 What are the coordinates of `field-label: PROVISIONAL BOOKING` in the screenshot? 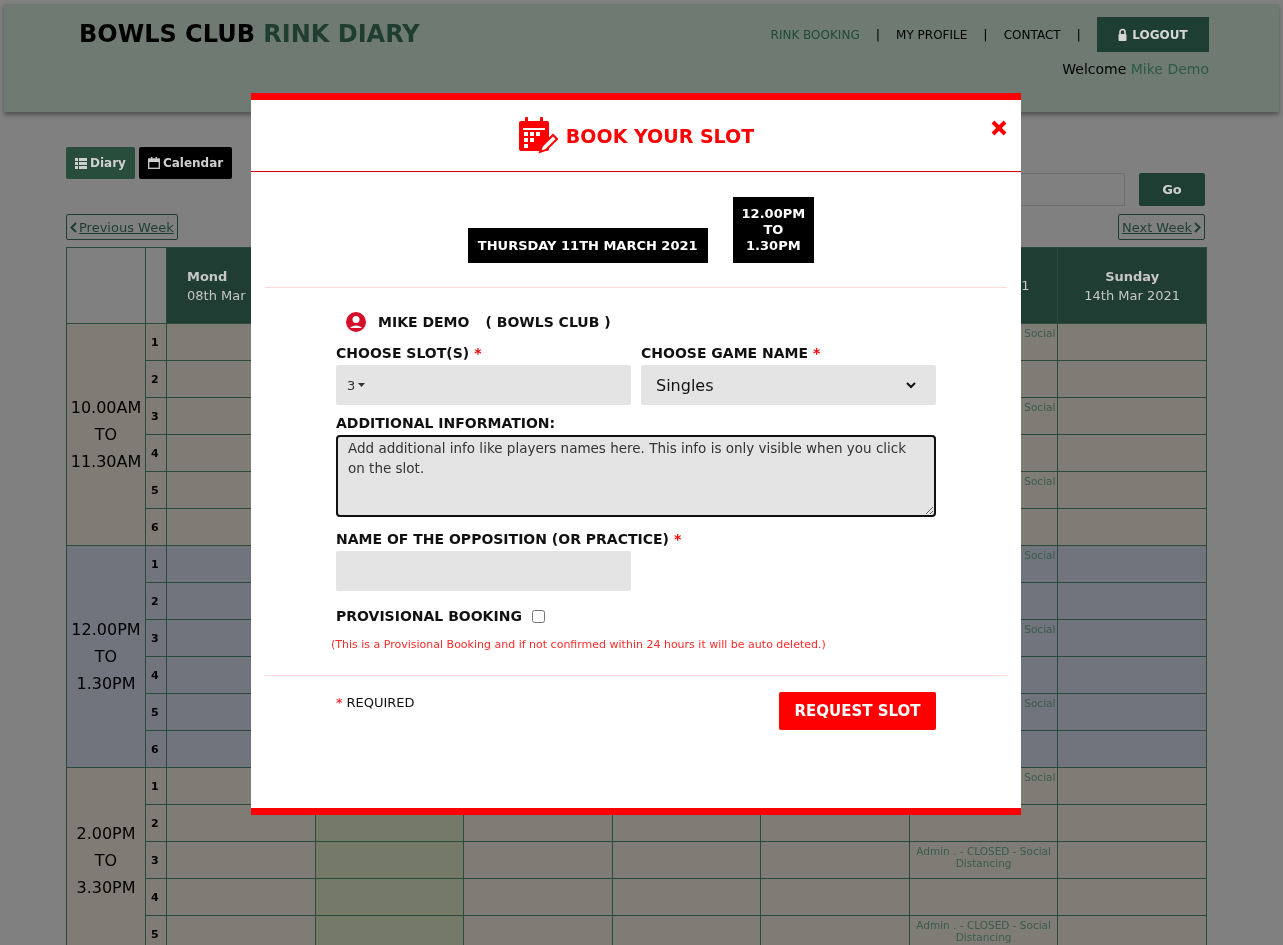 It's located at (429, 616).